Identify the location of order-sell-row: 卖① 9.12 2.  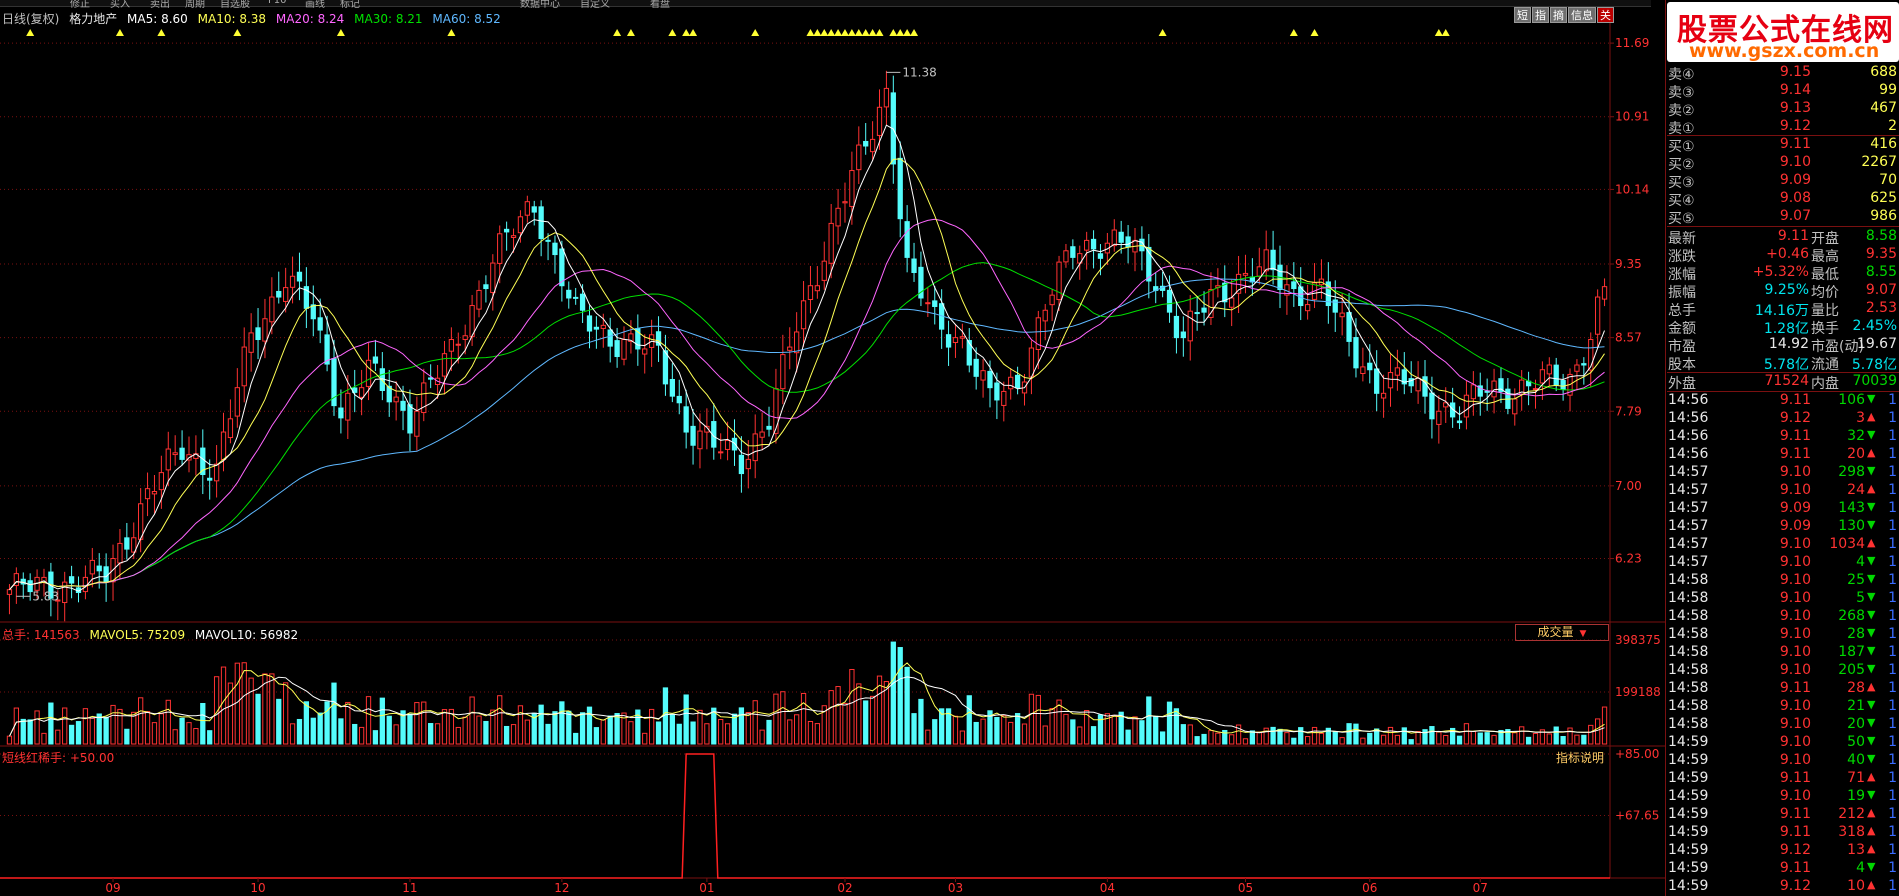
(1783, 127).